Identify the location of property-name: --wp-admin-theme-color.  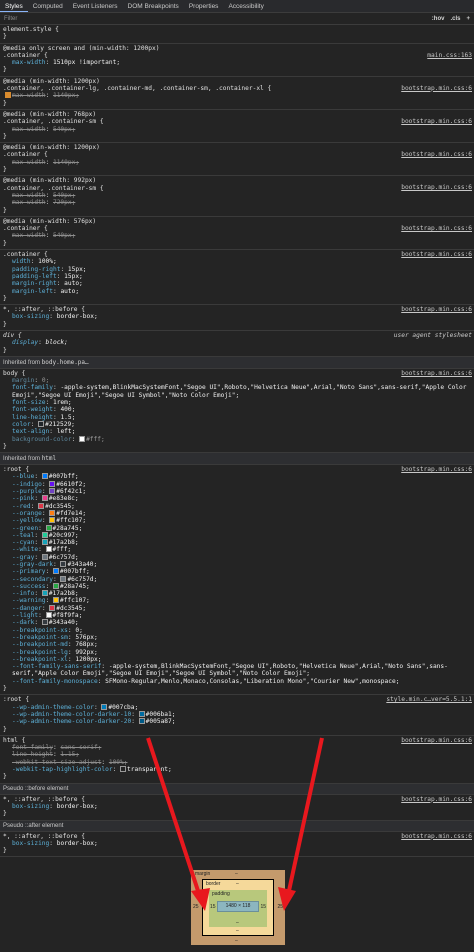
(53, 707).